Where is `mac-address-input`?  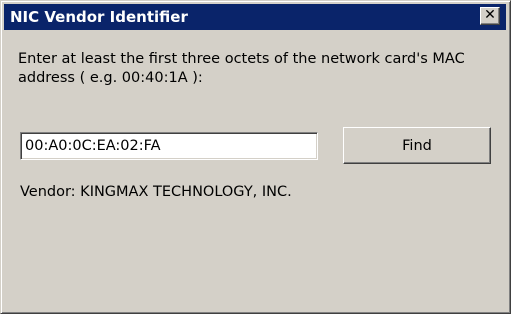
mac-address-input is located at coordinates (169, 146).